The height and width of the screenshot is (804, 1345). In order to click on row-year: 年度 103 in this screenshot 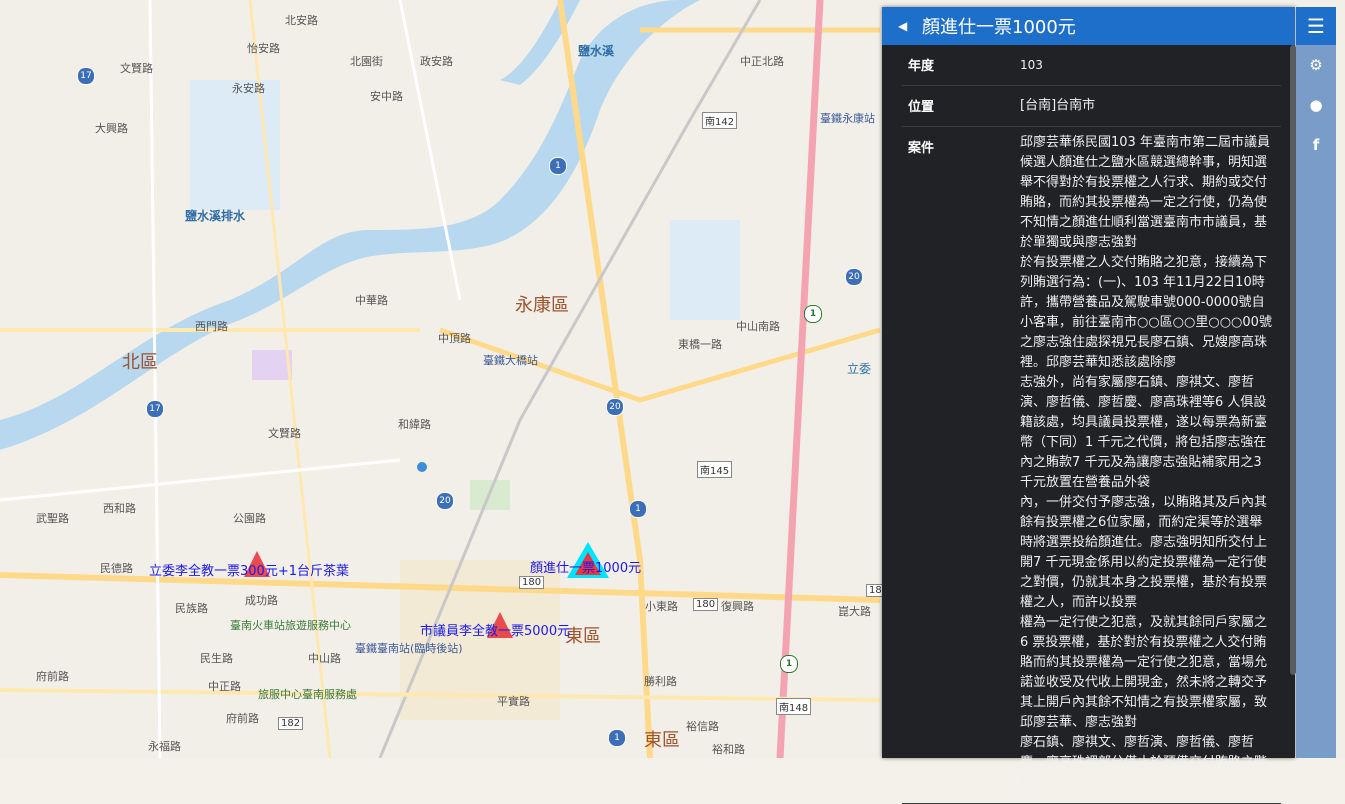, I will do `click(1091, 65)`.